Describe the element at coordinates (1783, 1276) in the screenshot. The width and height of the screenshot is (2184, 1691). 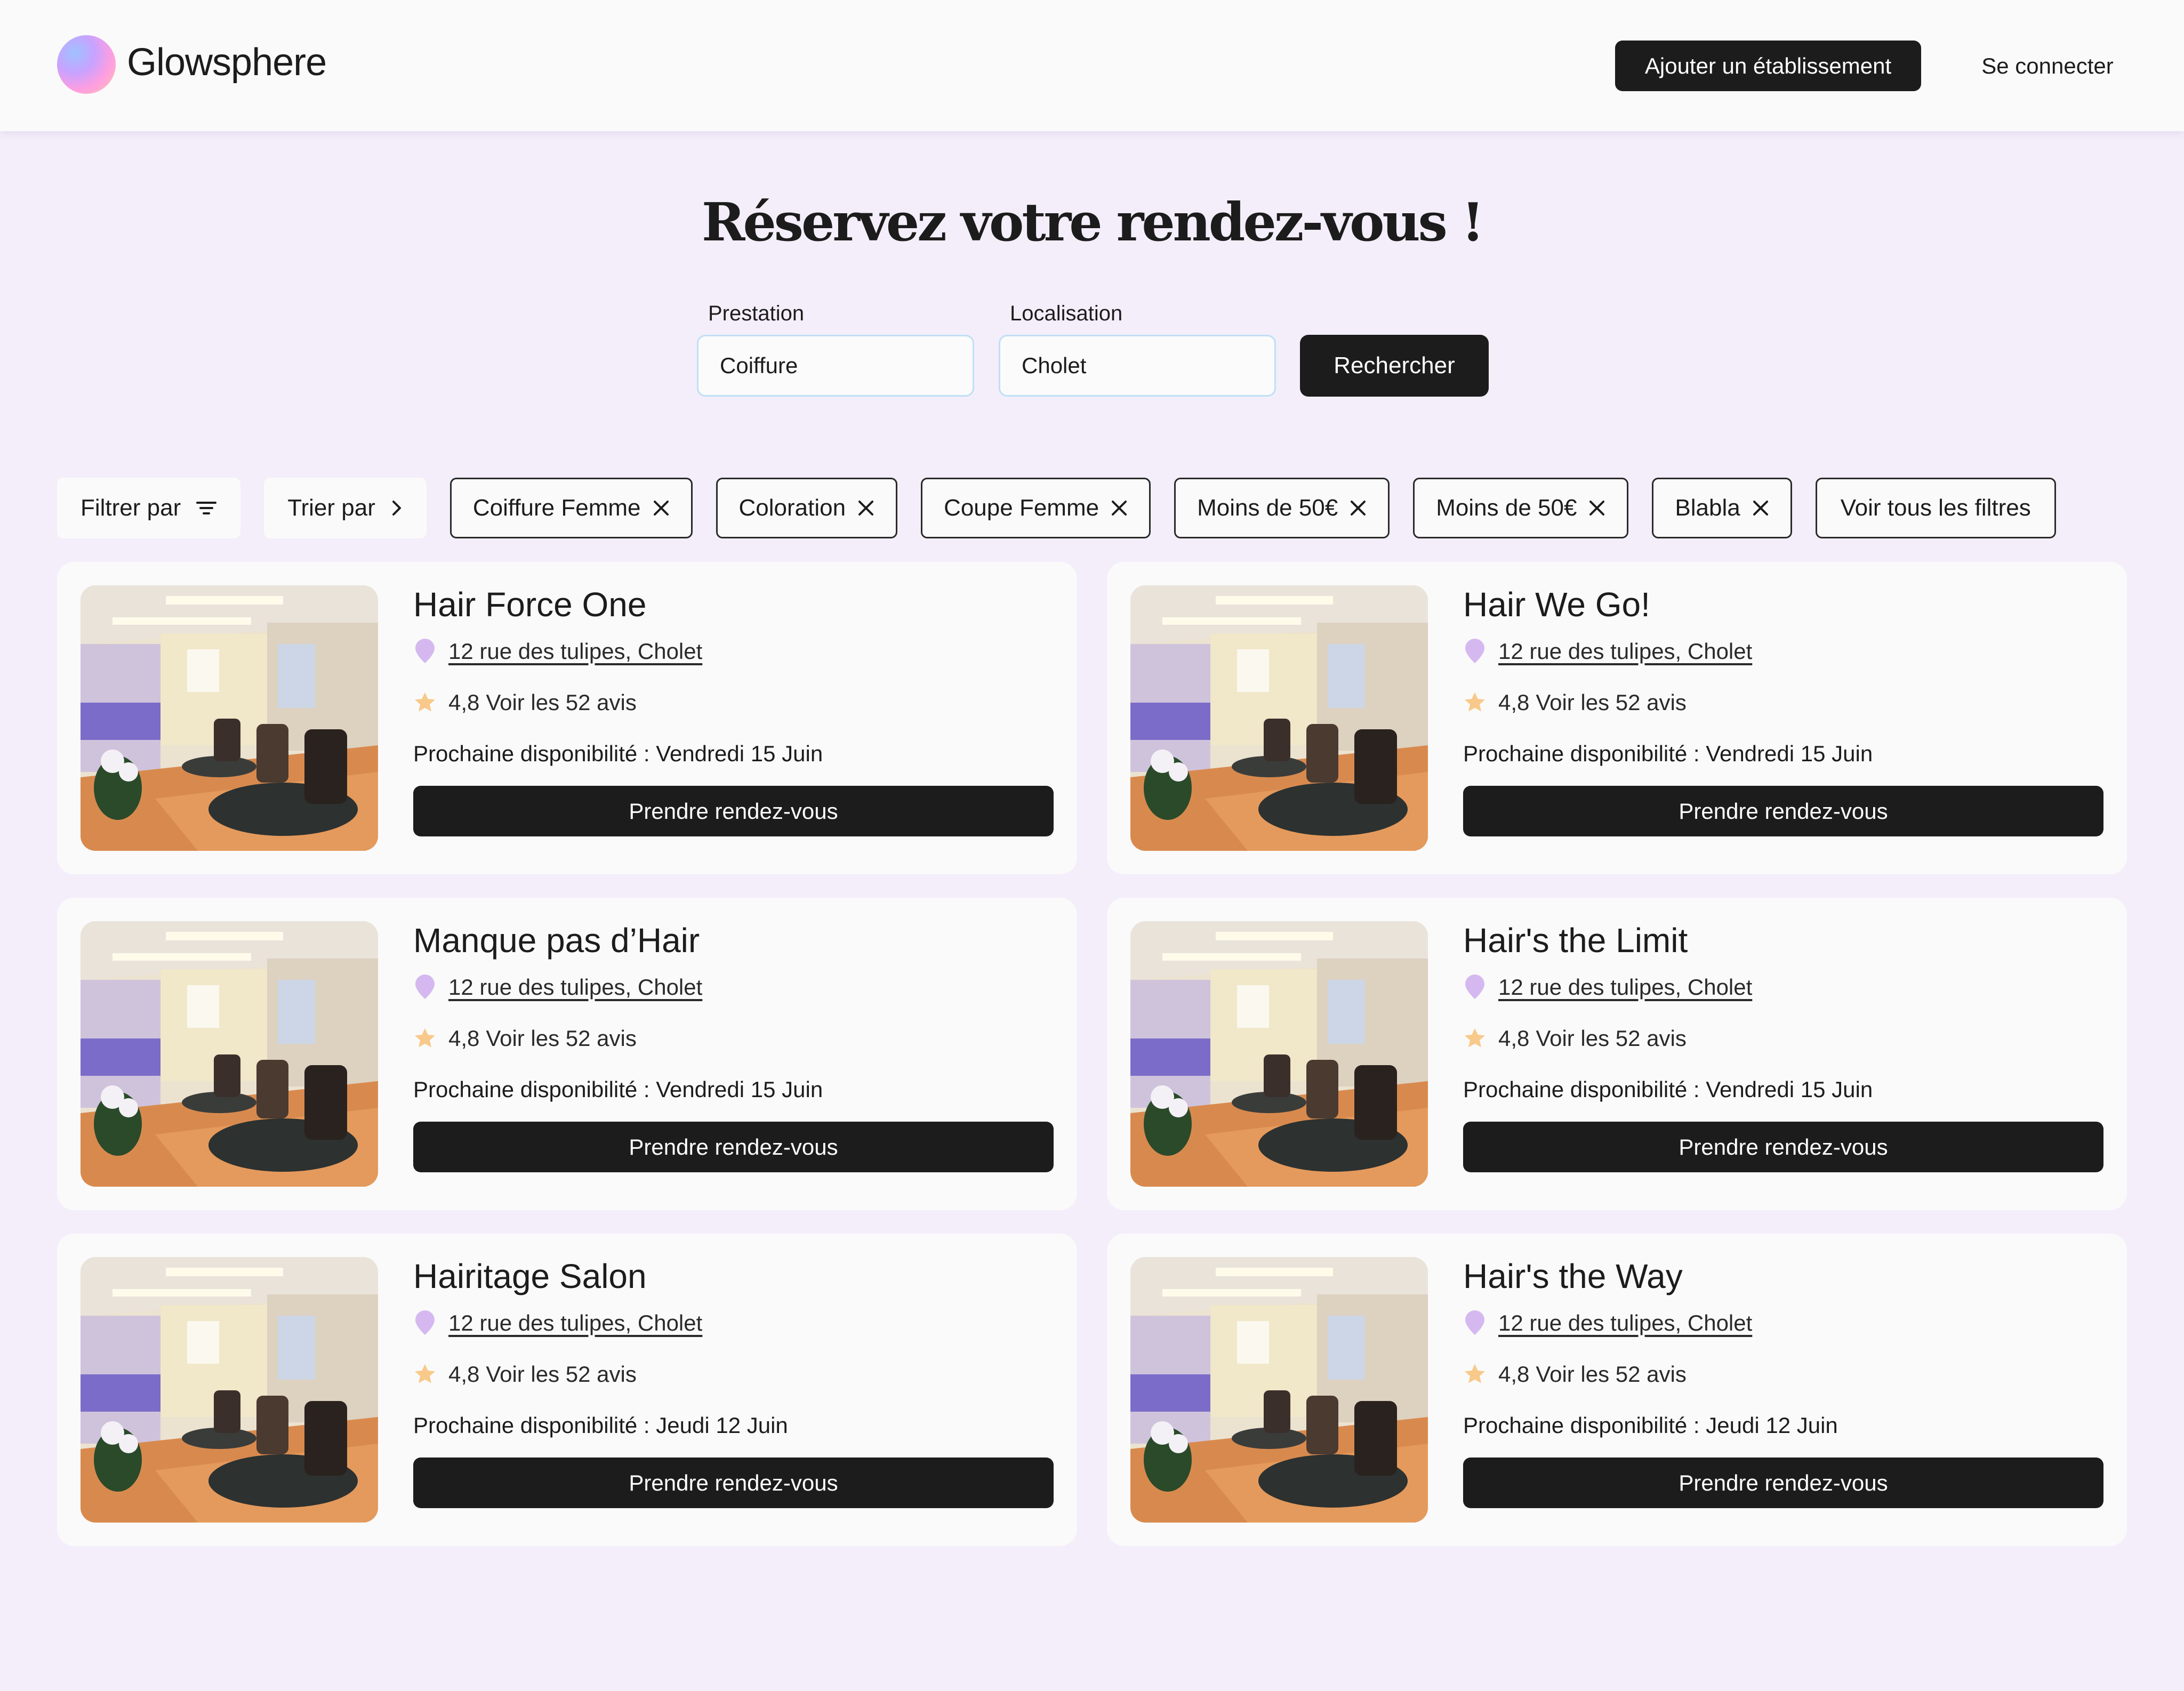
I see `salon-name: Hair's the Way` at that location.